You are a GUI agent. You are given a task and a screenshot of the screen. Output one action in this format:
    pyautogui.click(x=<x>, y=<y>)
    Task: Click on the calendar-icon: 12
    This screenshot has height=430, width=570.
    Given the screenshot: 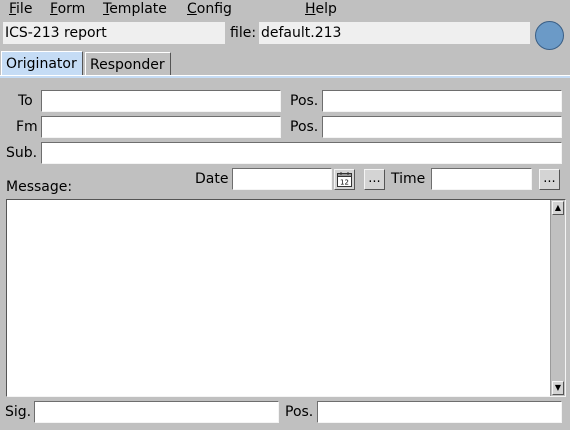 What is the action you would take?
    pyautogui.click(x=344, y=179)
    